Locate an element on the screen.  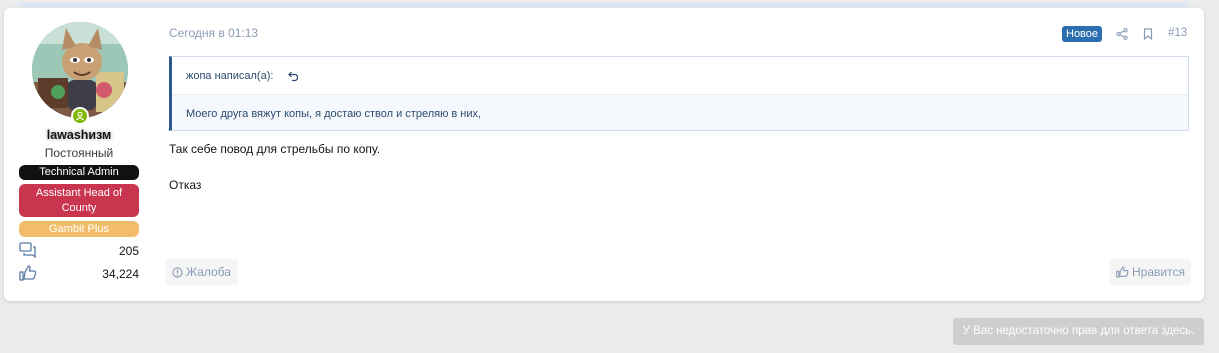
like-label: Нравится is located at coordinates (1158, 272).